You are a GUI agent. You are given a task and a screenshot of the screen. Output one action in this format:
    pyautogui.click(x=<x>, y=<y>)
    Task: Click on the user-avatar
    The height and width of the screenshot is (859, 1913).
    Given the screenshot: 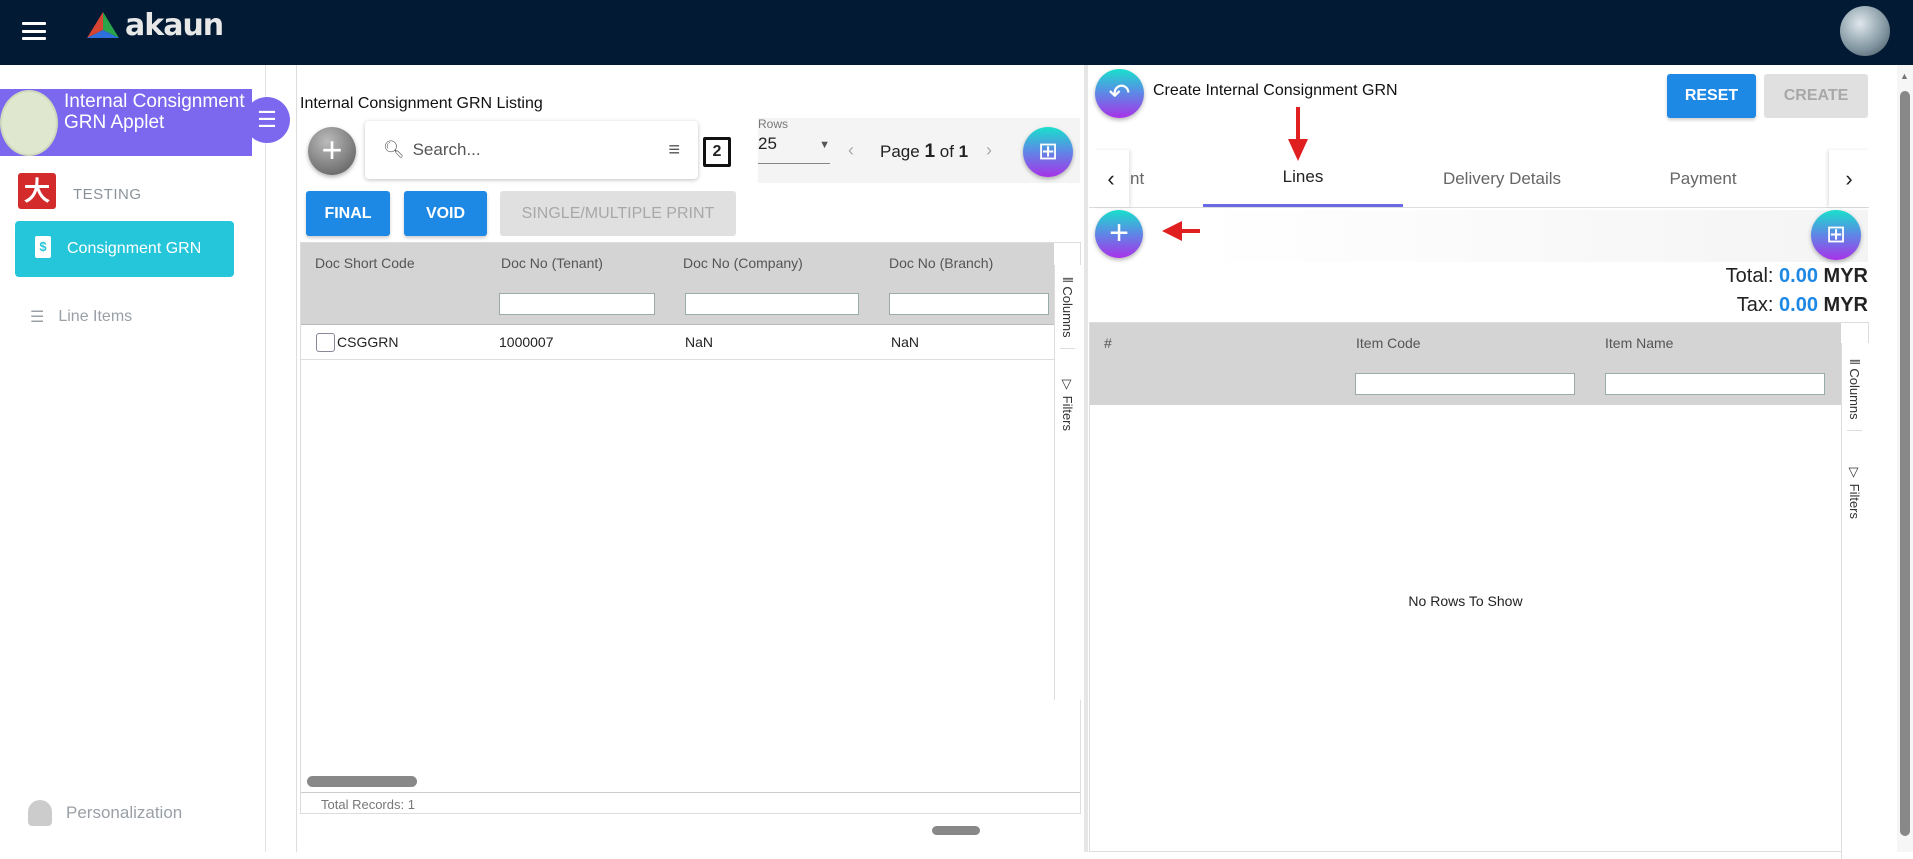 What is the action you would take?
    pyautogui.click(x=1865, y=31)
    